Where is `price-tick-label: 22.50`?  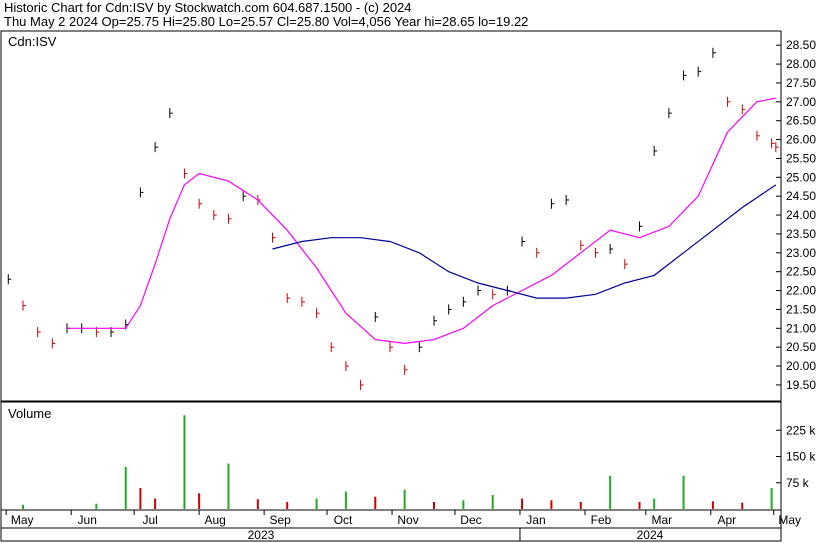 price-tick-label: 22.50 is located at coordinates (801, 272).